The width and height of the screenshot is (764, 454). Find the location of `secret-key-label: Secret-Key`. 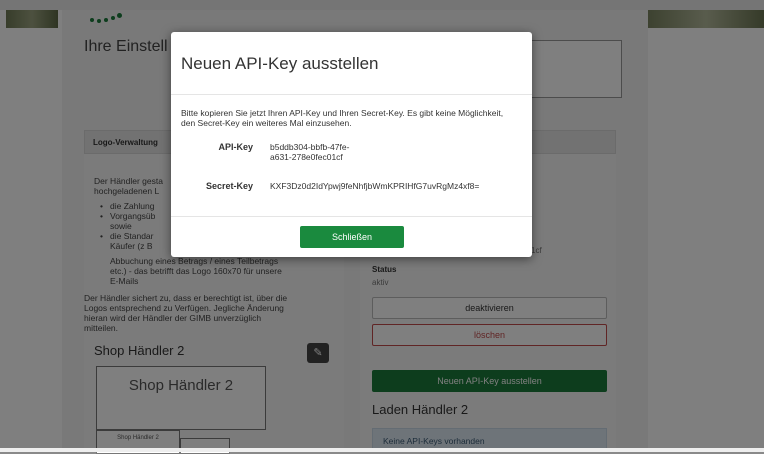

secret-key-label: Secret-Key is located at coordinates (229, 186).